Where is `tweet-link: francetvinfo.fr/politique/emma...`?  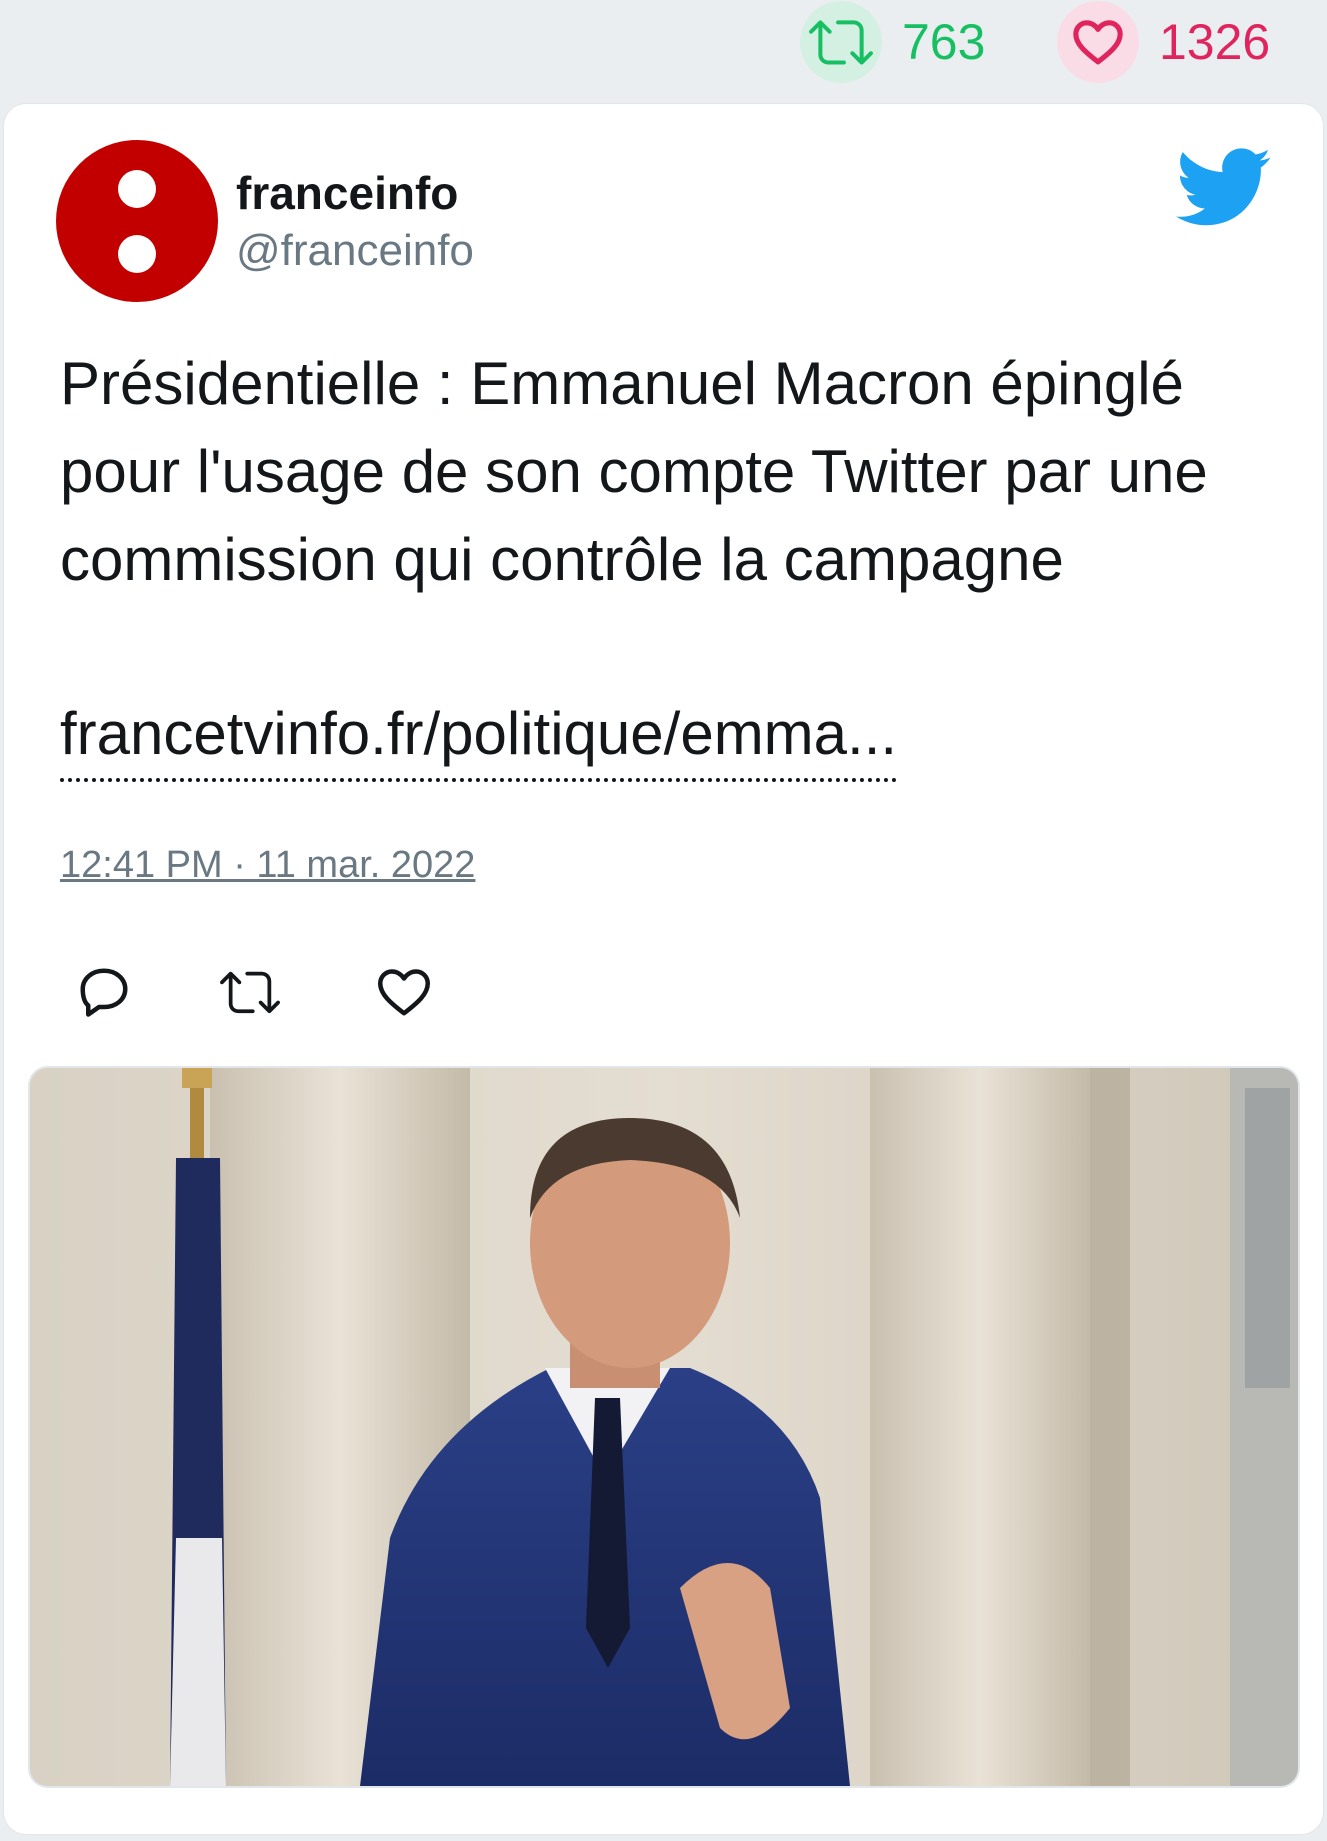
tweet-link: francetvinfo.fr/politique/emma... is located at coordinates (479, 736).